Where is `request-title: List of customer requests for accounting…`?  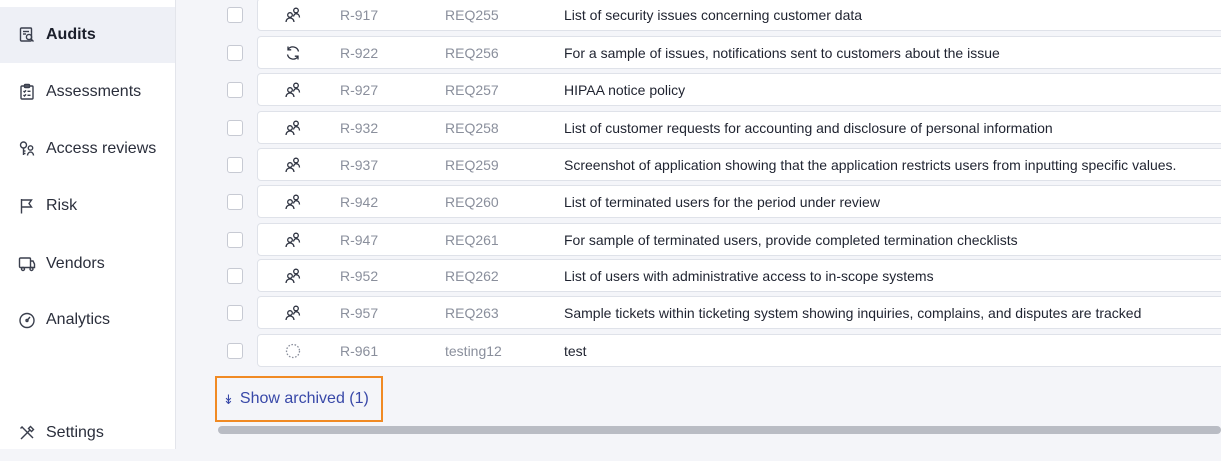 request-title: List of customer requests for accounting… is located at coordinates (808, 128).